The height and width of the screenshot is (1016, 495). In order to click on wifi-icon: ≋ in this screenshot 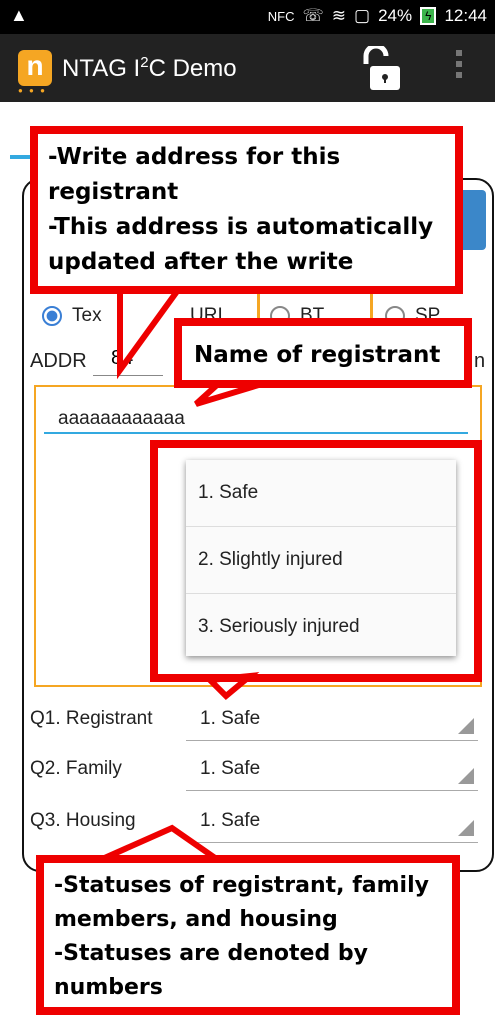, I will do `click(338, 15)`.